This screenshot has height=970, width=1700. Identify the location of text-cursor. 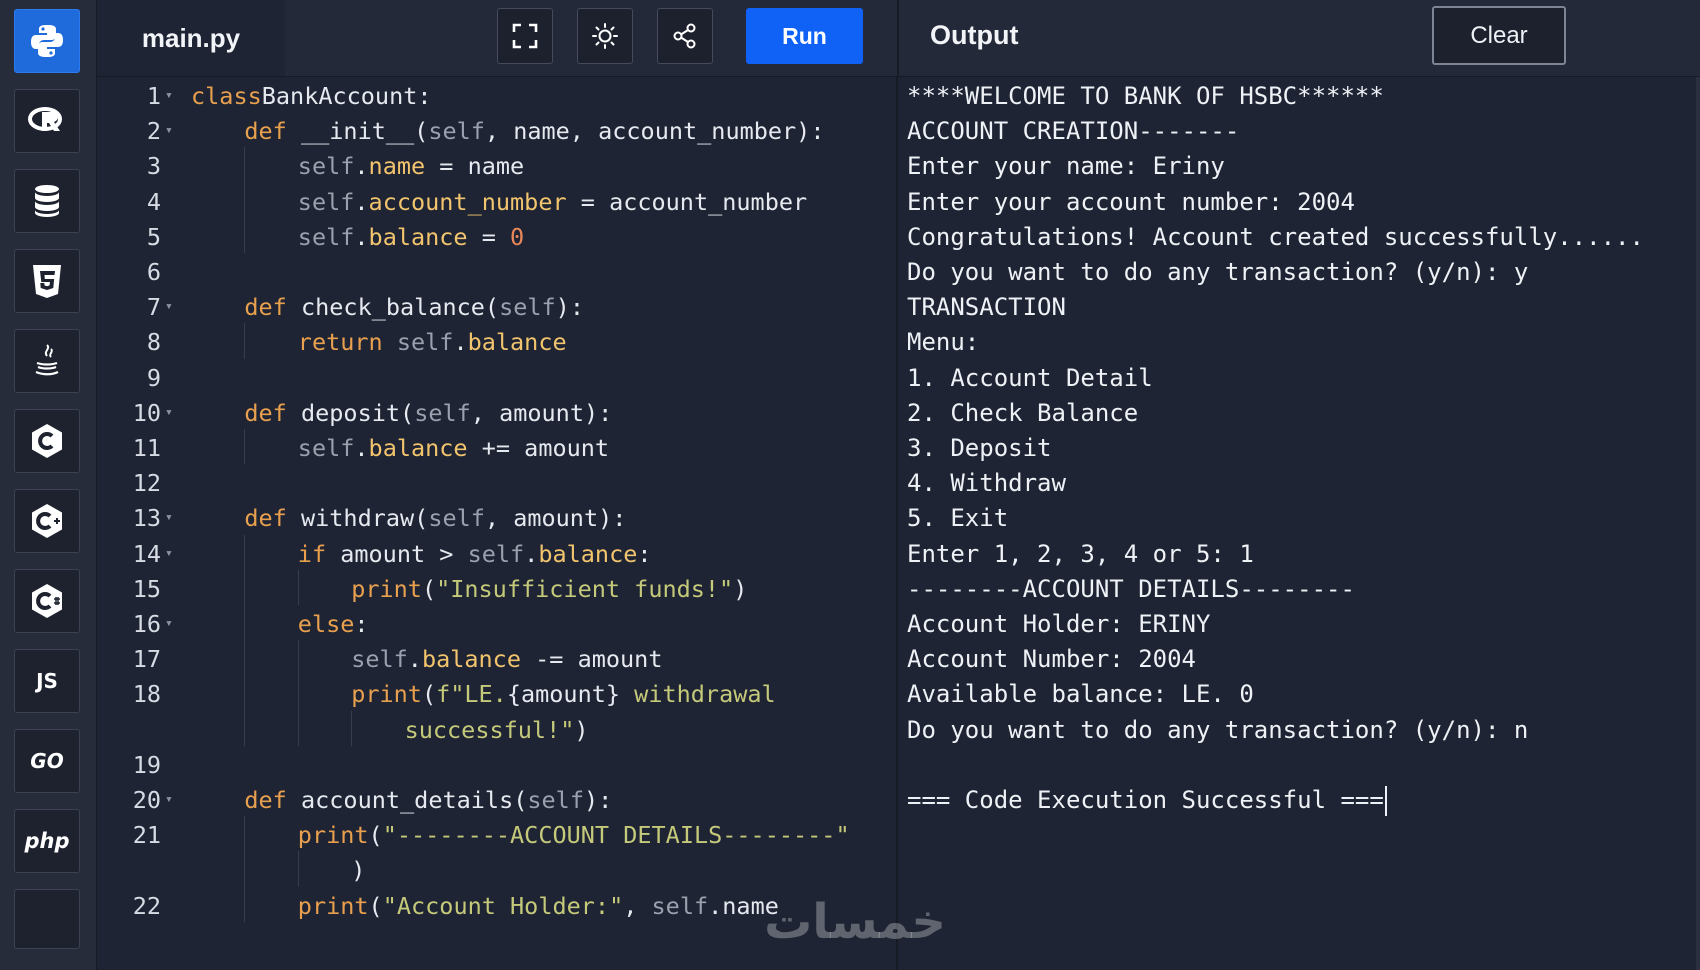
(1385, 801).